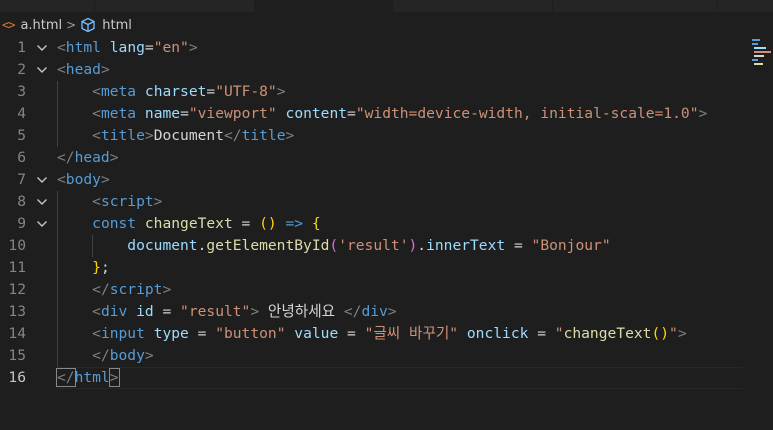 The image size is (773, 430). Describe the element at coordinates (301, 311) in the screenshot. I see `code-token: 안녕하세요` at that location.